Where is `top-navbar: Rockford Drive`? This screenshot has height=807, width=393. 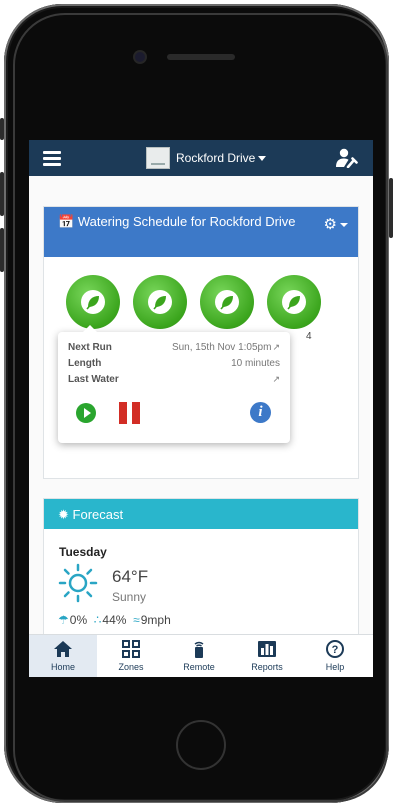 top-navbar: Rockford Drive is located at coordinates (201, 158).